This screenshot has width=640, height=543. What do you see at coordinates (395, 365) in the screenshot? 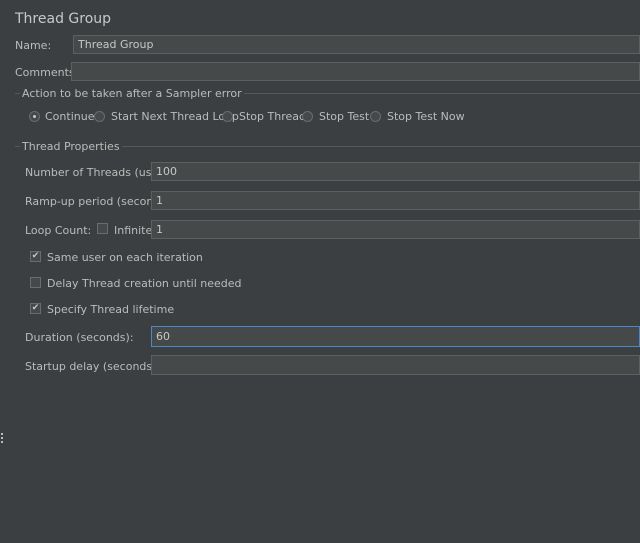
I see `startup-delay-input` at bounding box center [395, 365].